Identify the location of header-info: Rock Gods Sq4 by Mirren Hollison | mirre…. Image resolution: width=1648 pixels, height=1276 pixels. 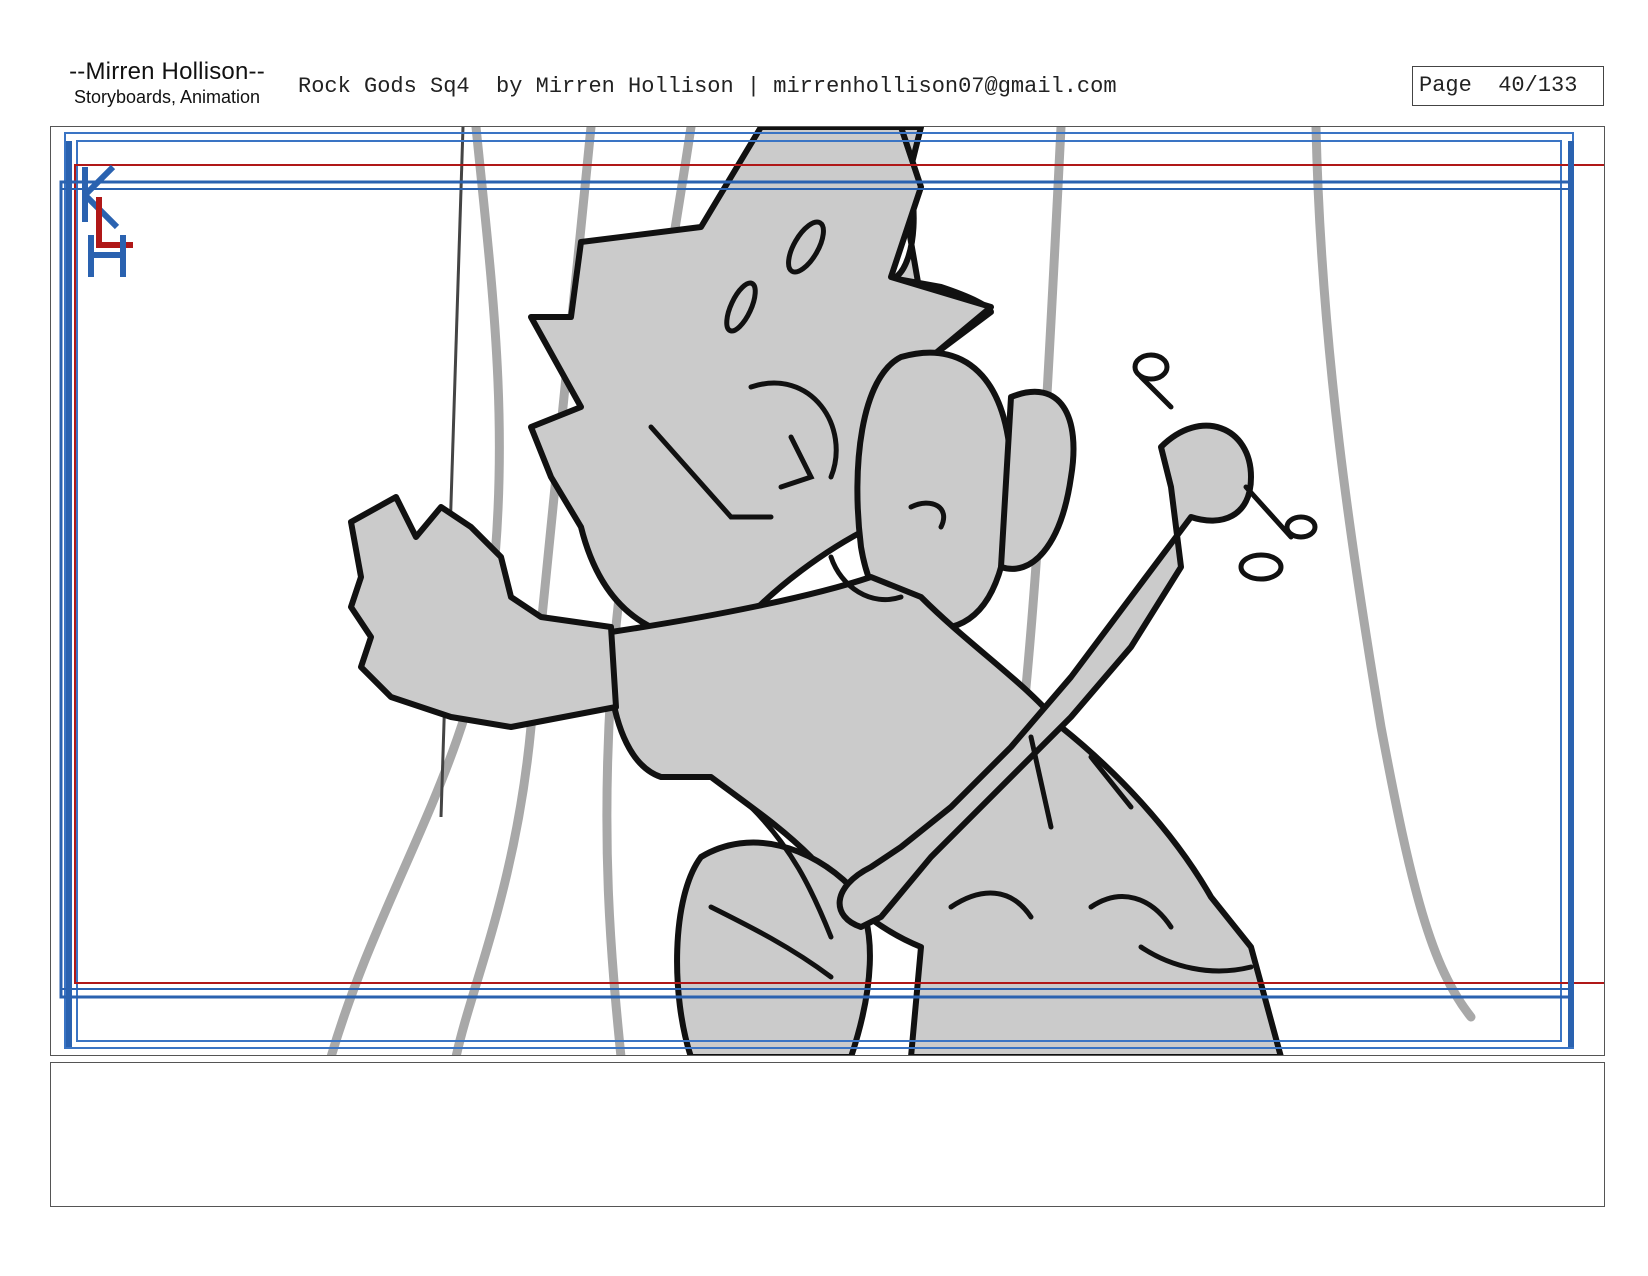
(707, 86).